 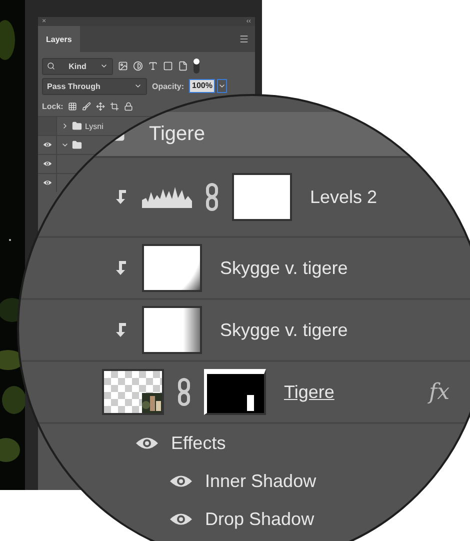 What do you see at coordinates (94, 126) in the screenshot?
I see `layer-name: Lysni` at bounding box center [94, 126].